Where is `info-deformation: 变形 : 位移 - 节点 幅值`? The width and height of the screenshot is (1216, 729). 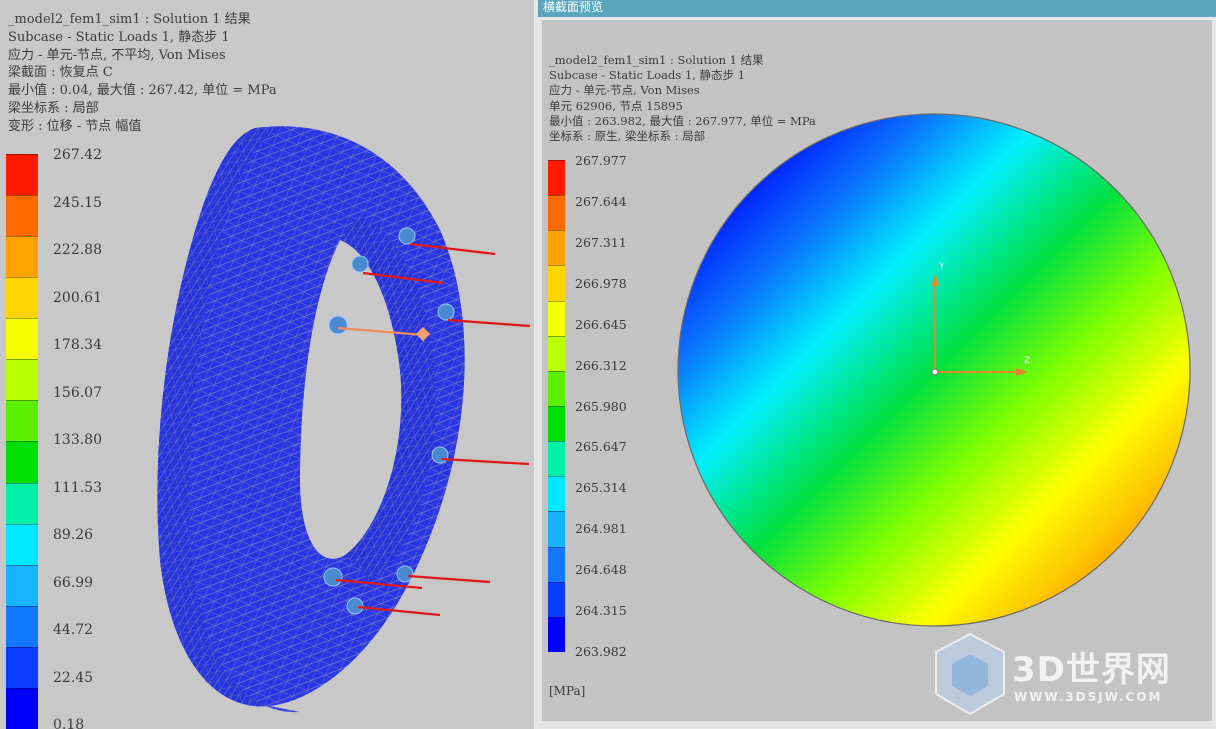
info-deformation: 变形 : 位移 - 节点 幅值 is located at coordinates (75, 126).